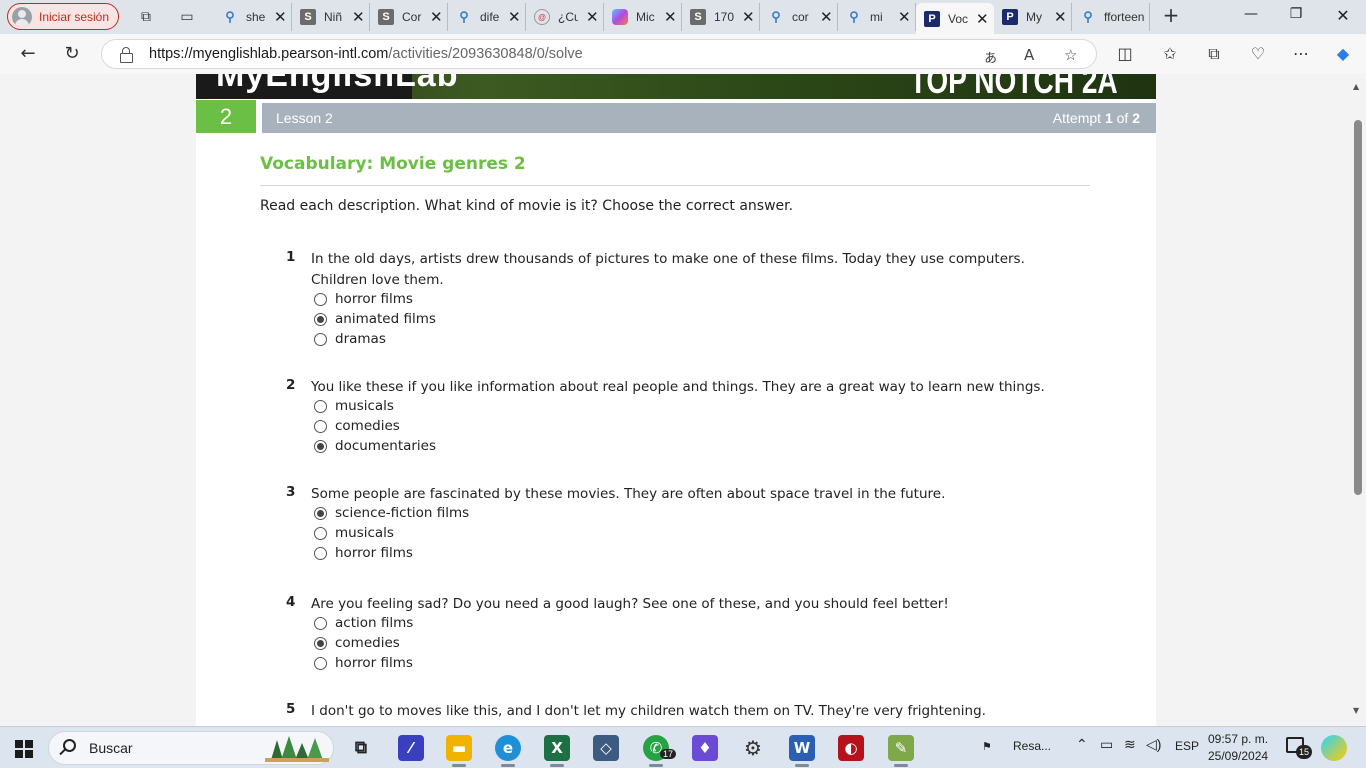 The width and height of the screenshot is (1366, 768). Describe the element at coordinates (643, 17) in the screenshot. I see `tab-mic: Mic ✕` at that location.